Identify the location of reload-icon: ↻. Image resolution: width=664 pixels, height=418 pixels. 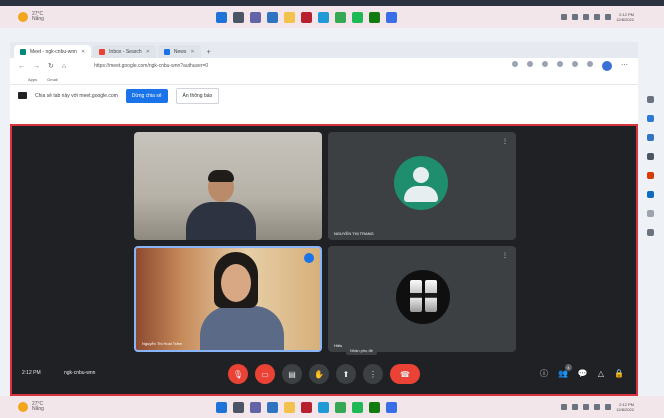
(51, 66).